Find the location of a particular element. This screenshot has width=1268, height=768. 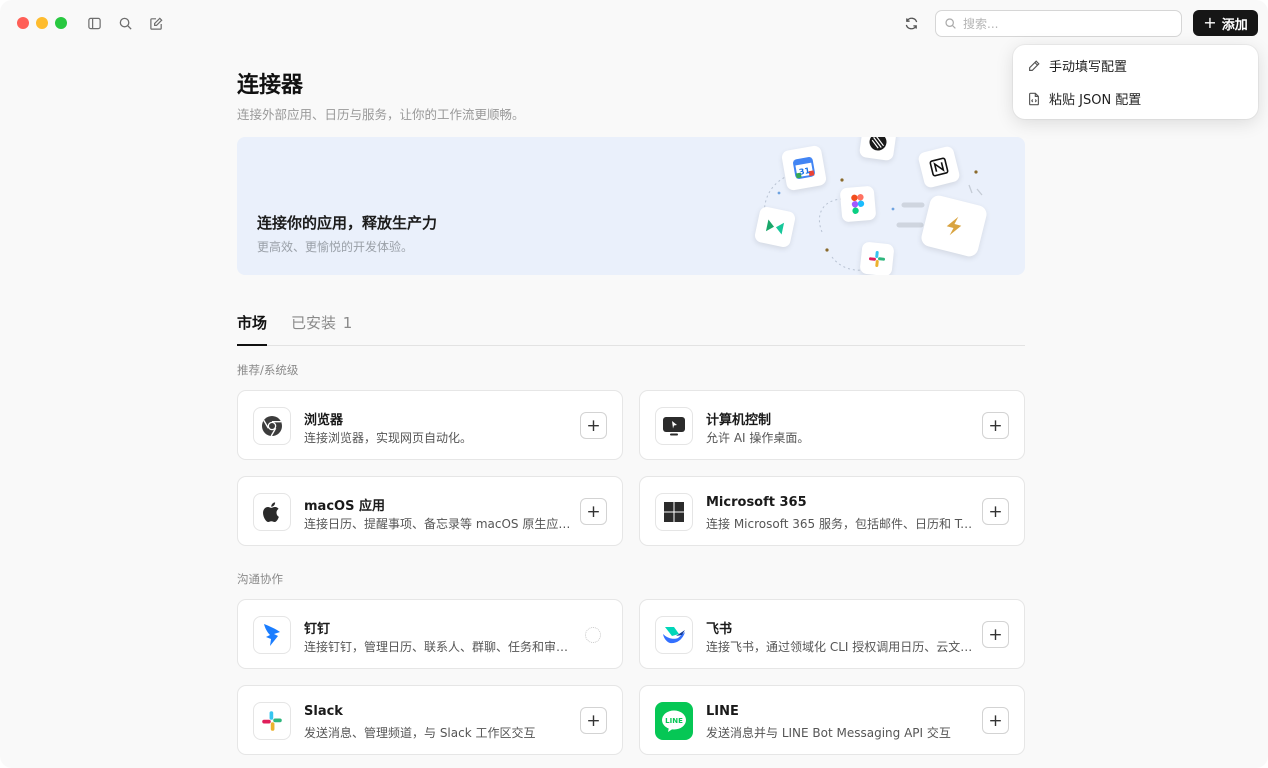

section-label-recommended: 推荐/系统级 is located at coordinates (268, 370).